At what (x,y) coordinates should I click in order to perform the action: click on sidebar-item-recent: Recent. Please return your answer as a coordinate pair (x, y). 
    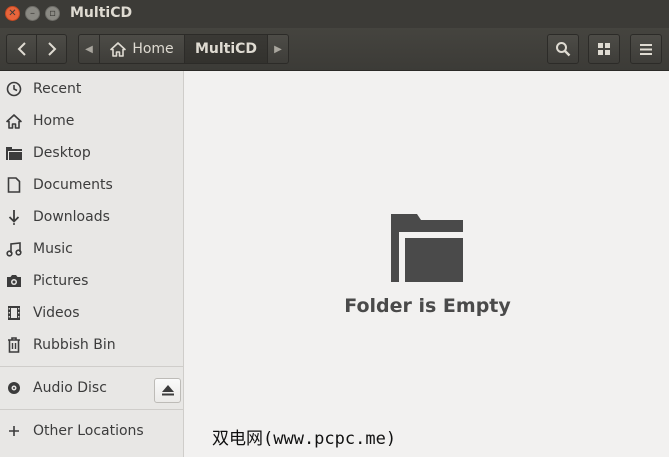
    Looking at the image, I should click on (91, 89).